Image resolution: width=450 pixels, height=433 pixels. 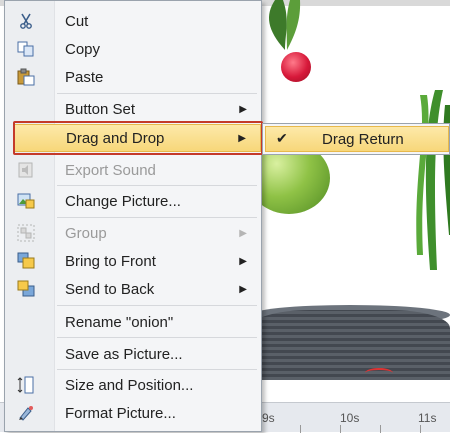 What do you see at coordinates (26, 289) in the screenshot?
I see `send-to-back-icon` at bounding box center [26, 289].